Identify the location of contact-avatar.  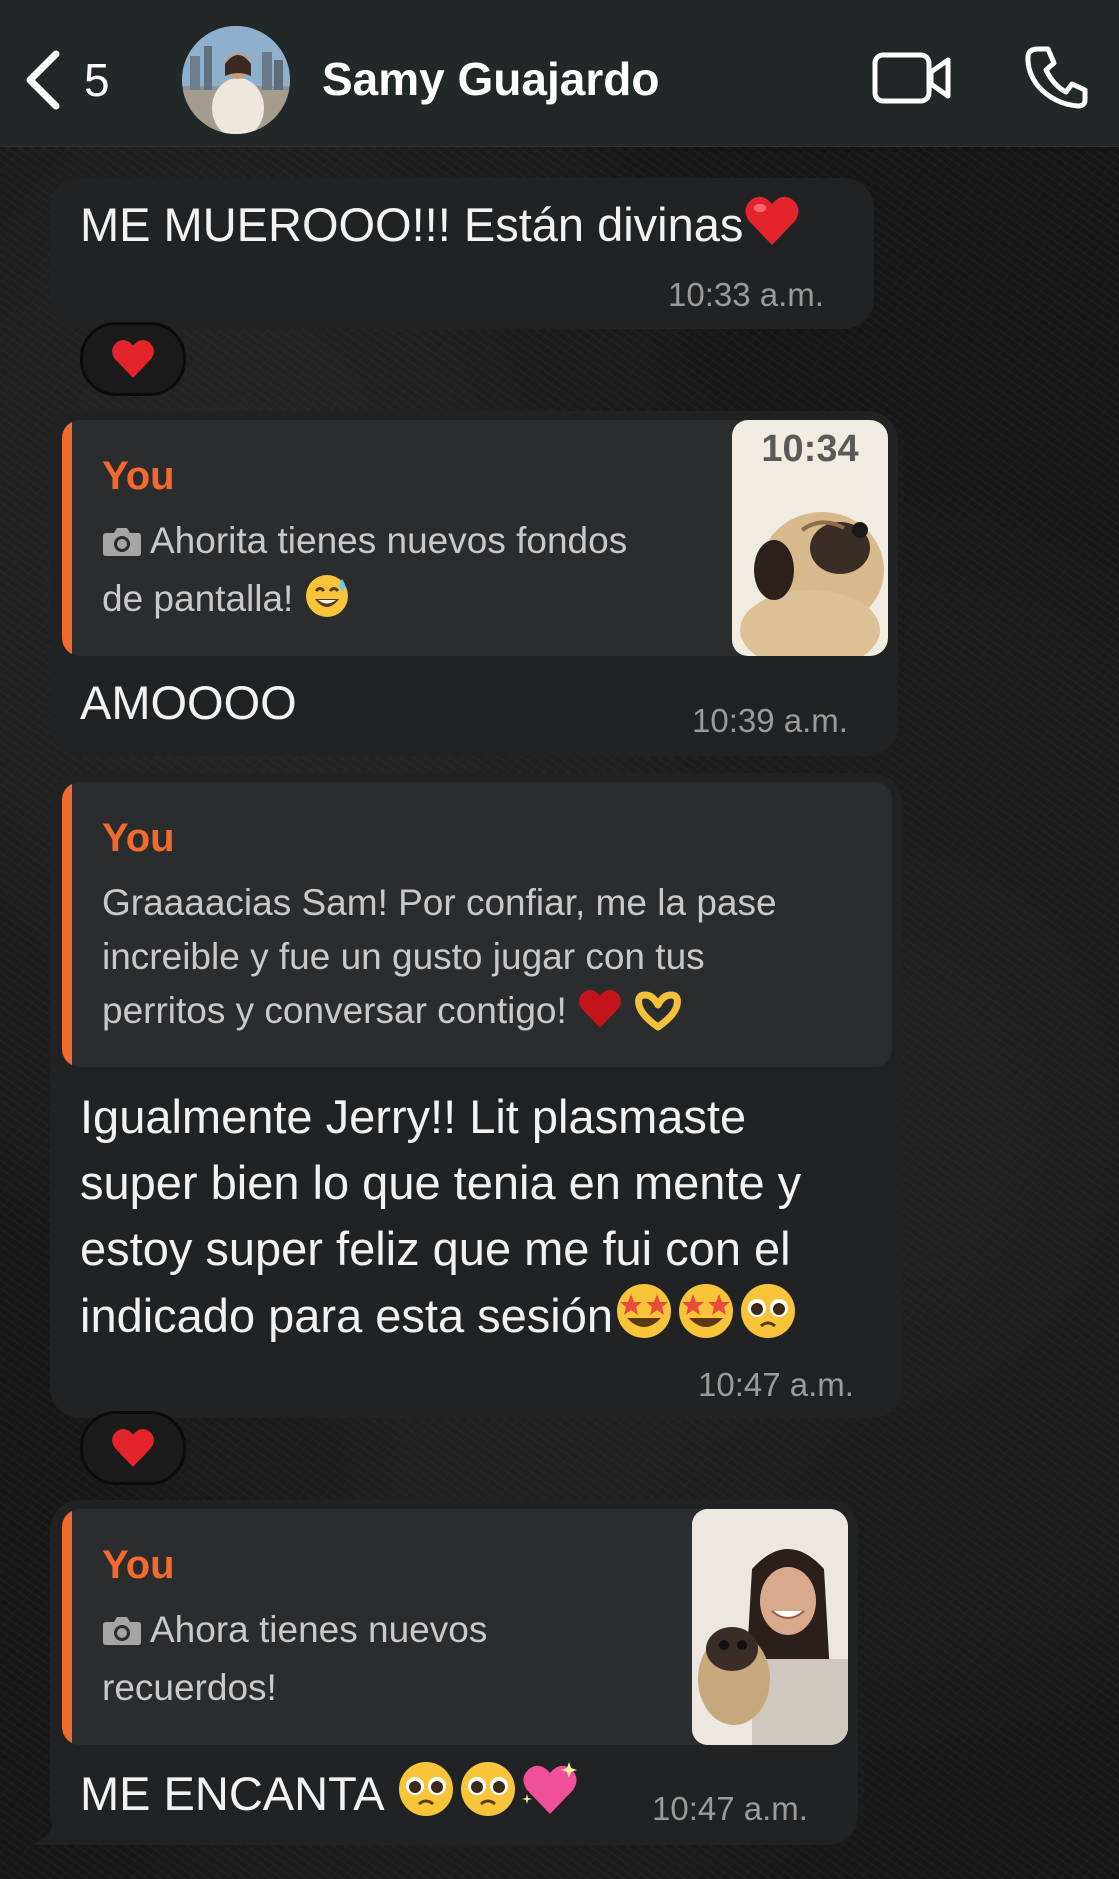
(236, 80).